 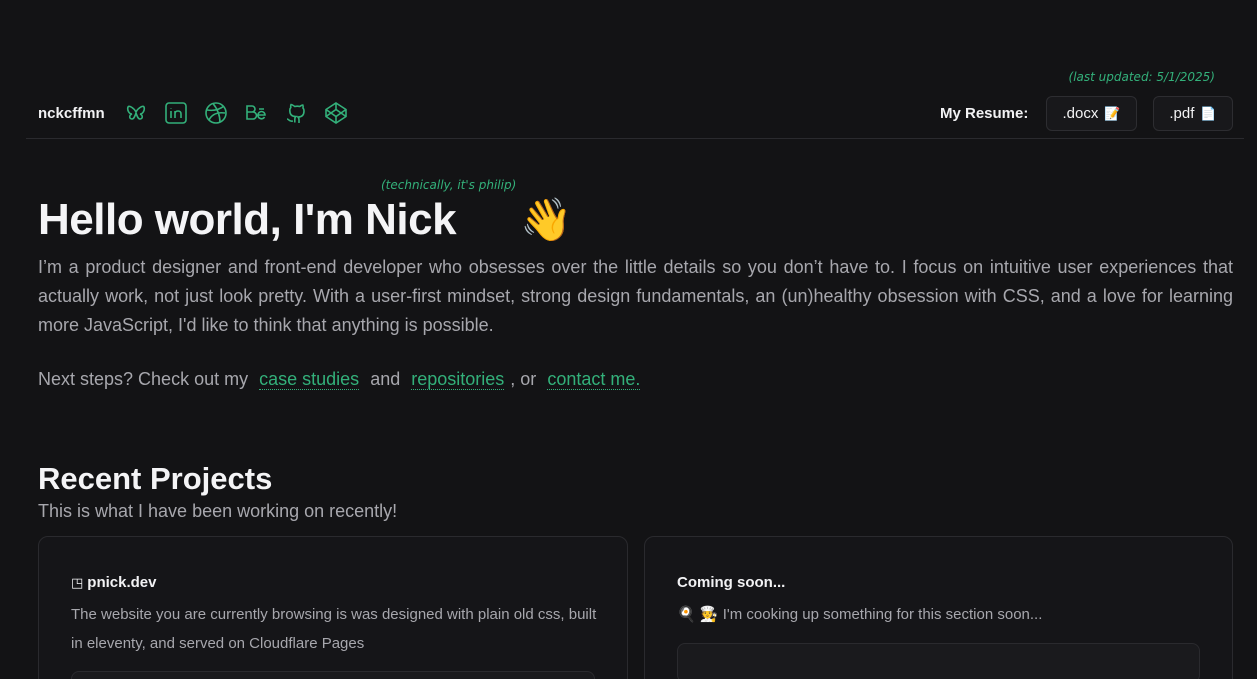 I want to click on site-header: nckcffmn My Resume: .docx 📝 .pdf 📄, so click(x=635, y=117).